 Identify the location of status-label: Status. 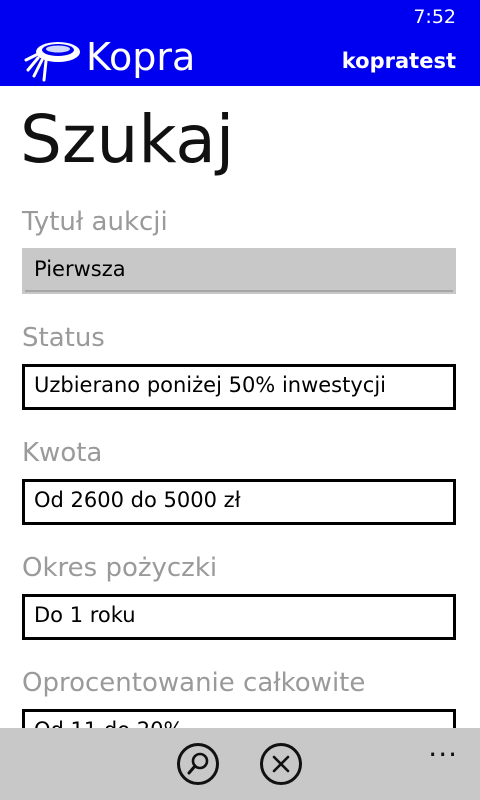
(63, 338).